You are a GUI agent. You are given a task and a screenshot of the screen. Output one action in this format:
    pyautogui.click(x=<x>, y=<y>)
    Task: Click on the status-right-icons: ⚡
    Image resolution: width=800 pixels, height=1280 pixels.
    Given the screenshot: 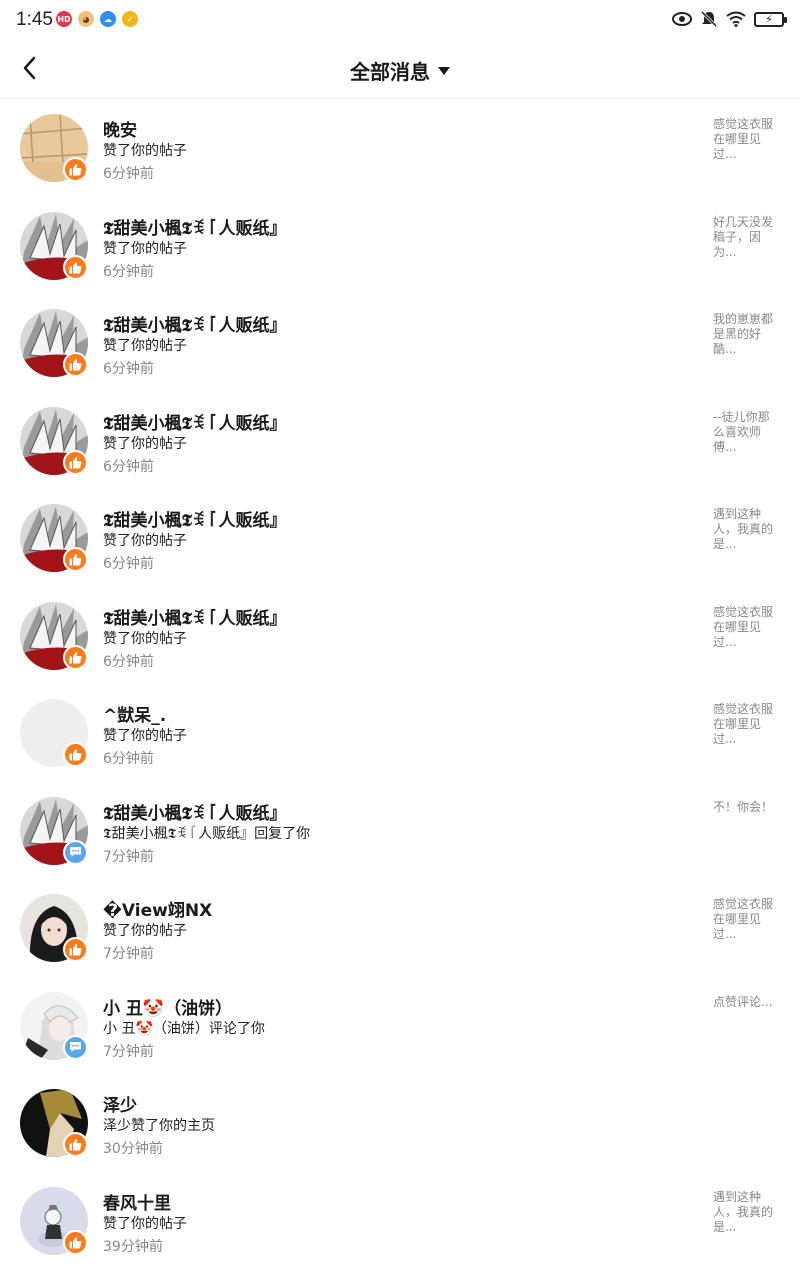 What is the action you would take?
    pyautogui.click(x=729, y=19)
    